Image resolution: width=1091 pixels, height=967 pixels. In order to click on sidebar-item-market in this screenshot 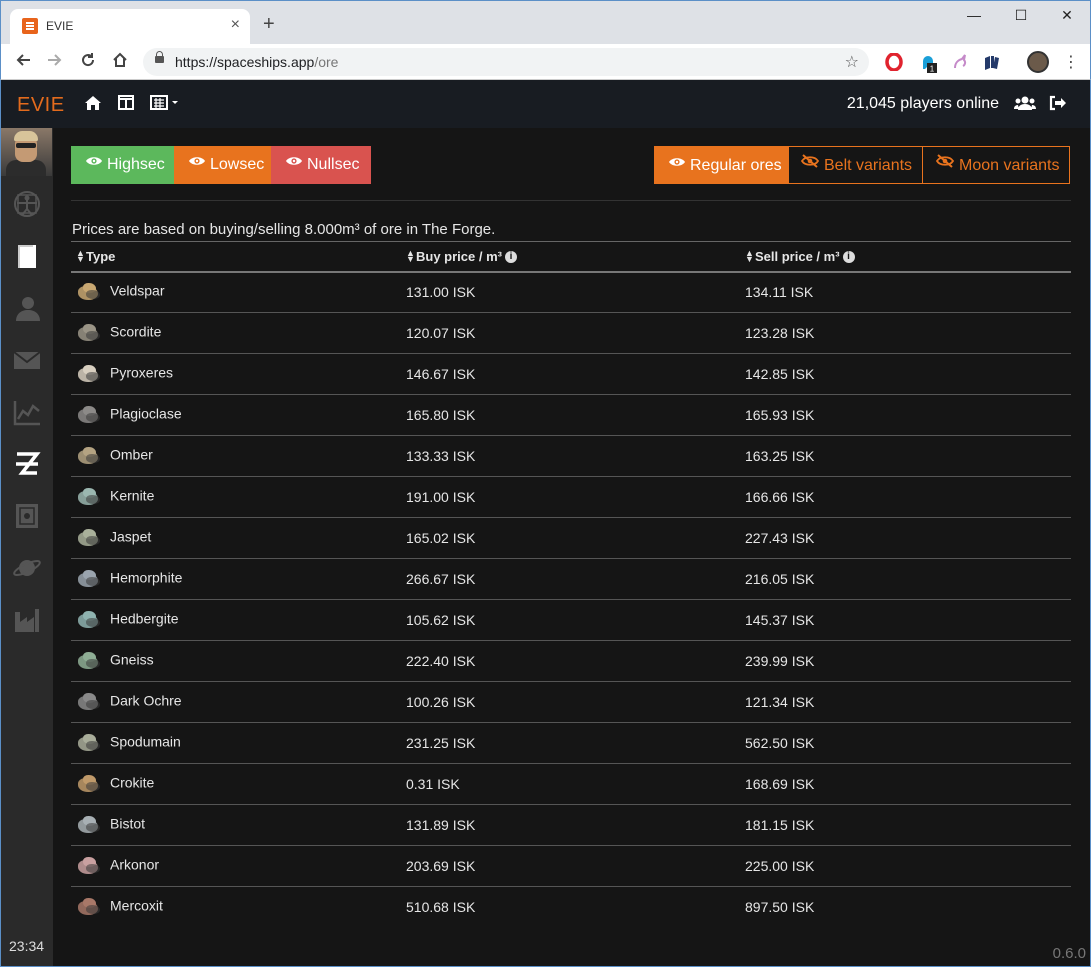, I will do `click(27, 411)`.